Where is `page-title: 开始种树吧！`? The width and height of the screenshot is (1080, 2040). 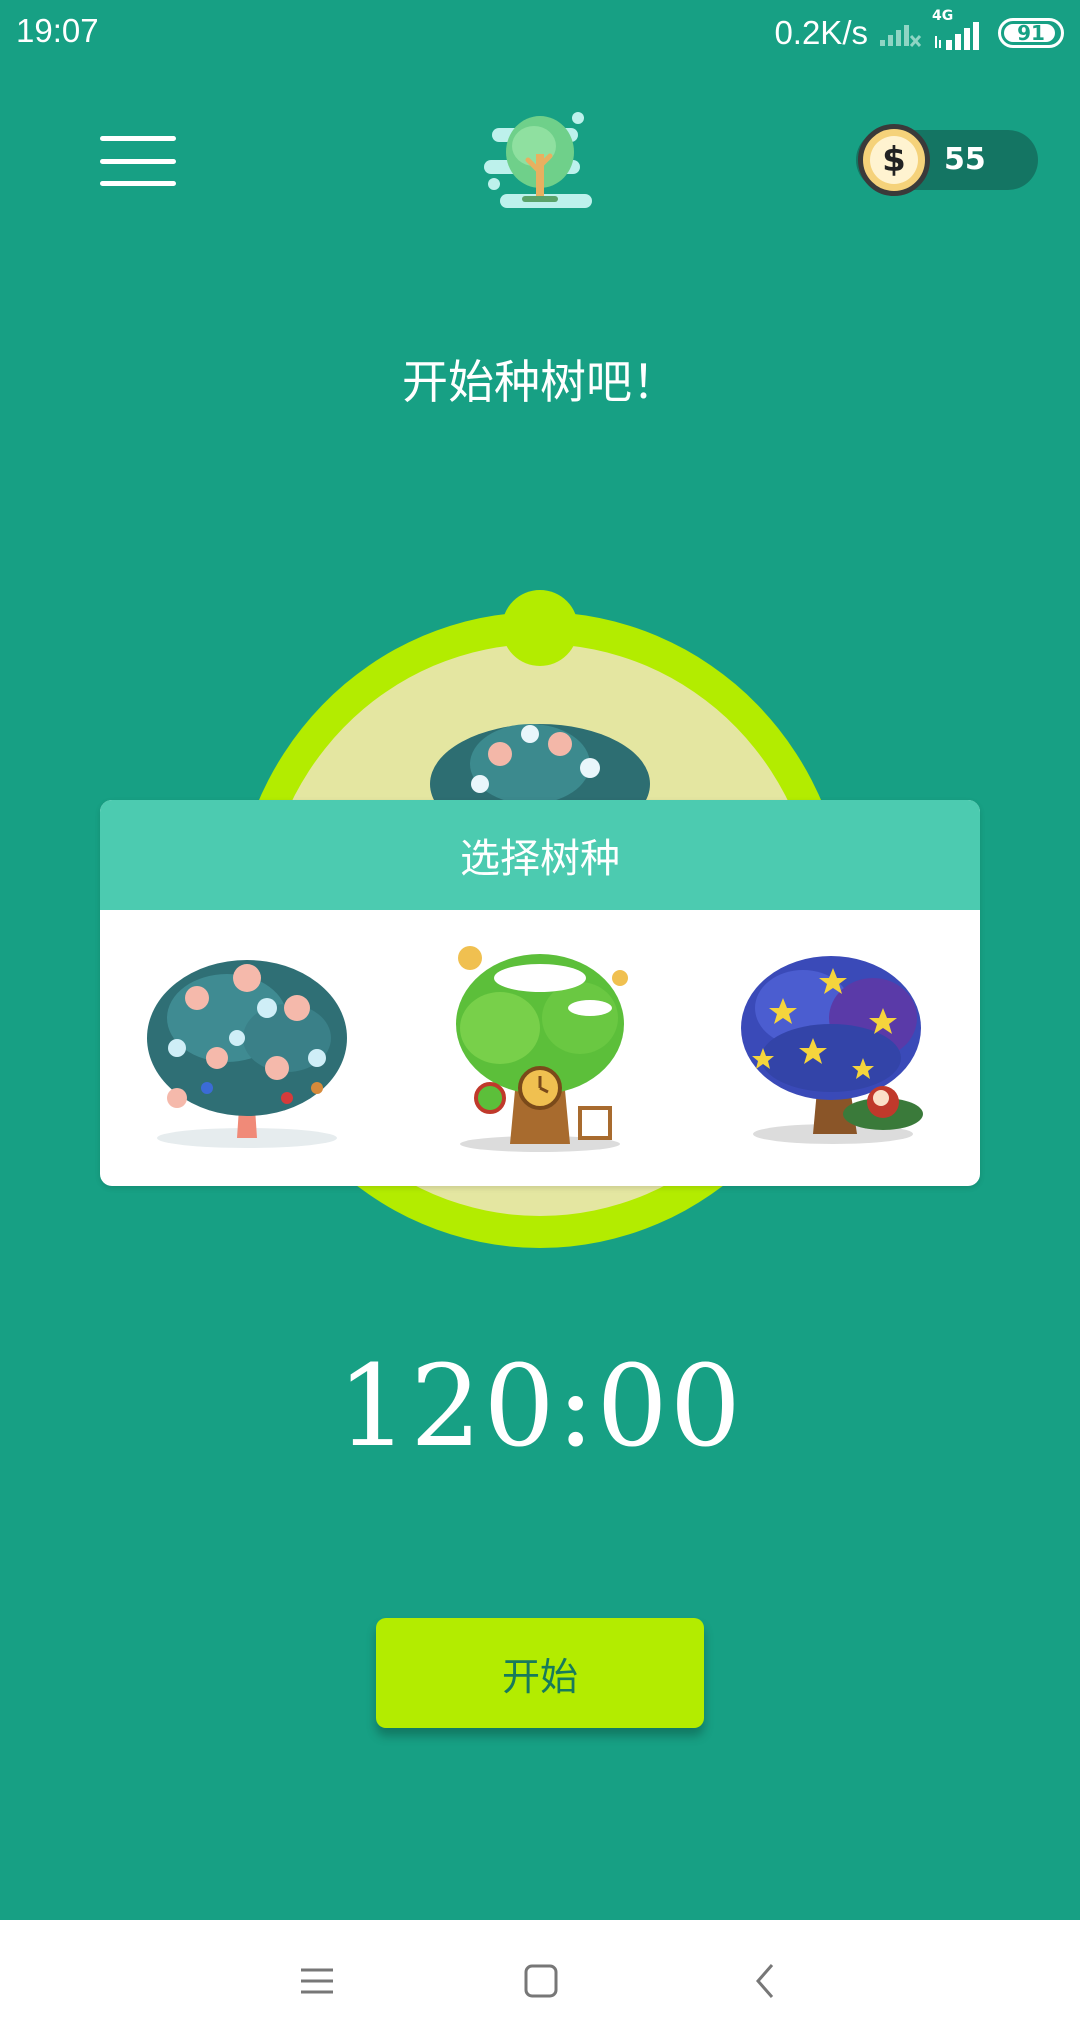
page-title: 开始种树吧！ is located at coordinates (540, 382).